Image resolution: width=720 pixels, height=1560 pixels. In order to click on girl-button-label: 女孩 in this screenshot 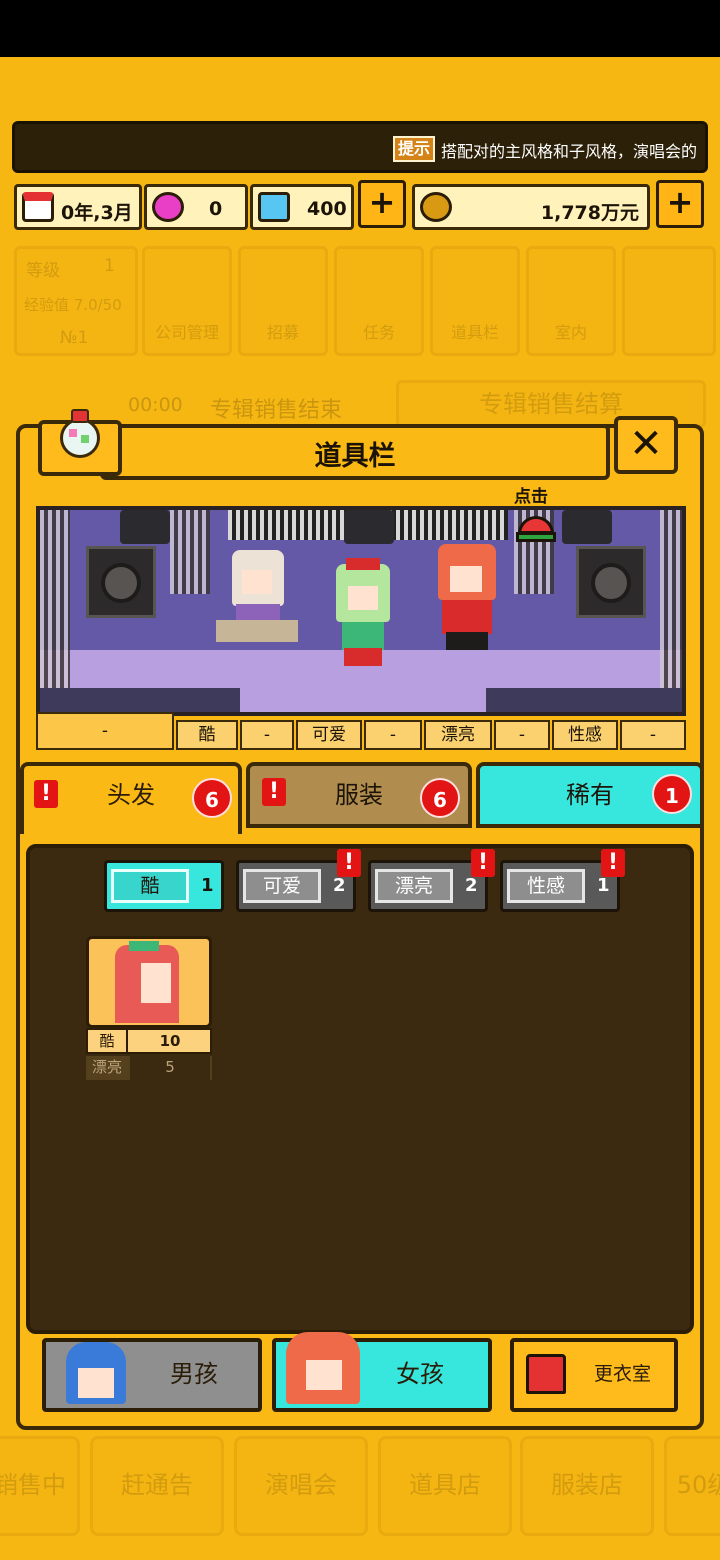, I will do `click(420, 1374)`.